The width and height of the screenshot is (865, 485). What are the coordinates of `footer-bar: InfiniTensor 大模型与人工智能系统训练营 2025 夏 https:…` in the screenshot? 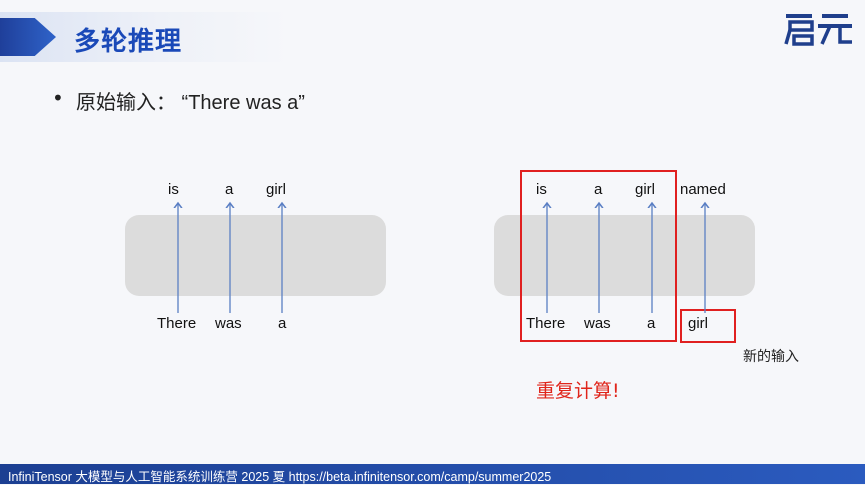 It's located at (432, 474).